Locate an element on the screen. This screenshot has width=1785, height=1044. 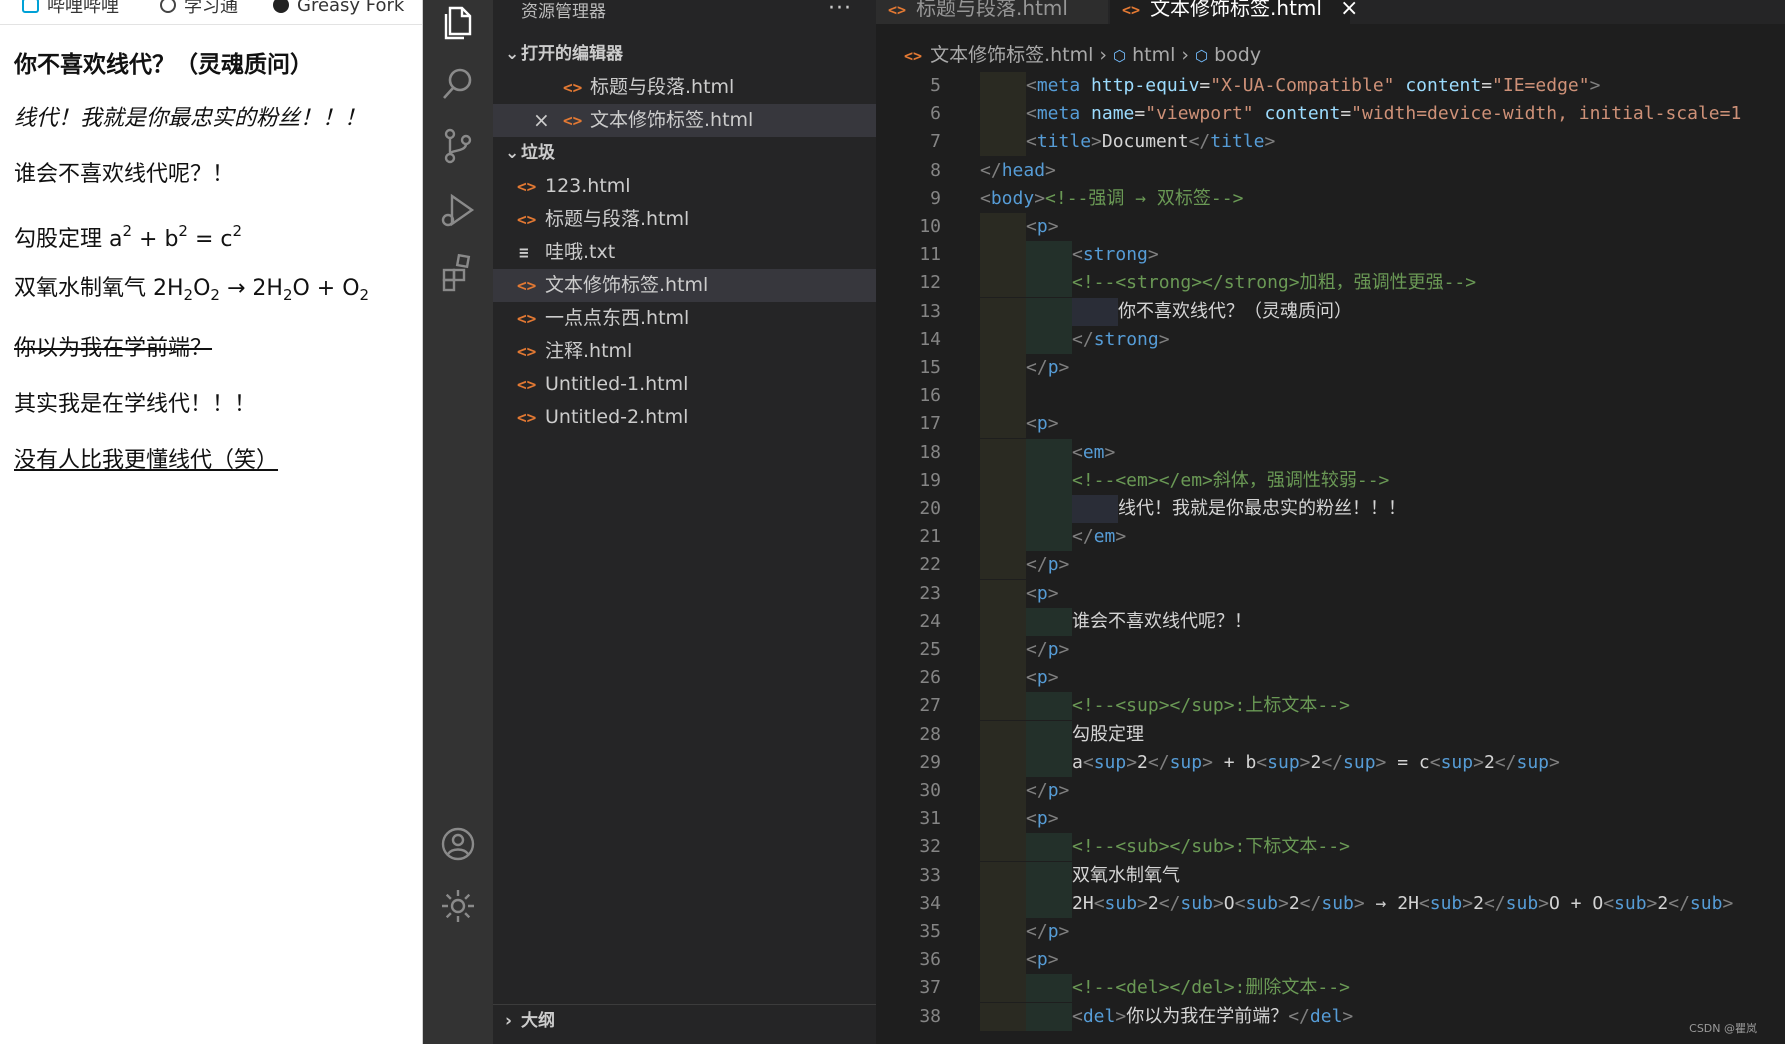
open-editor-item: <> 标题与段落.html is located at coordinates (684, 87).